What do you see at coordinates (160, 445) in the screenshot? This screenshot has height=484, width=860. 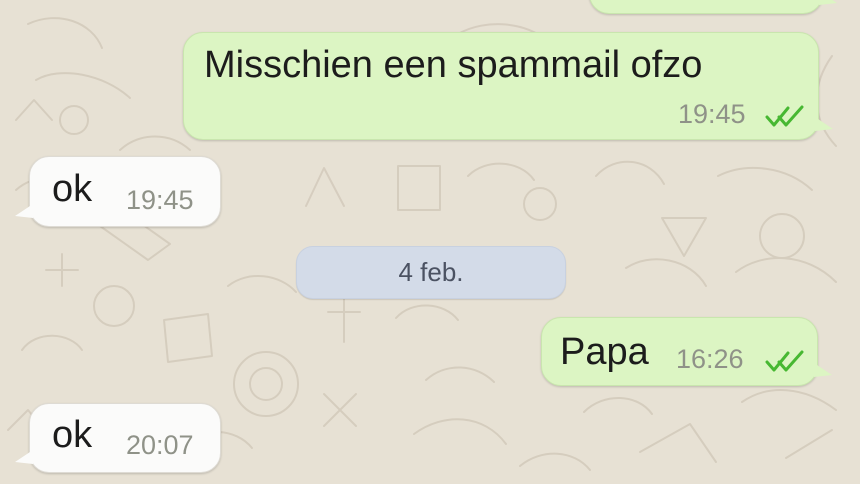 I see `message-timestamp: 20:07` at bounding box center [160, 445].